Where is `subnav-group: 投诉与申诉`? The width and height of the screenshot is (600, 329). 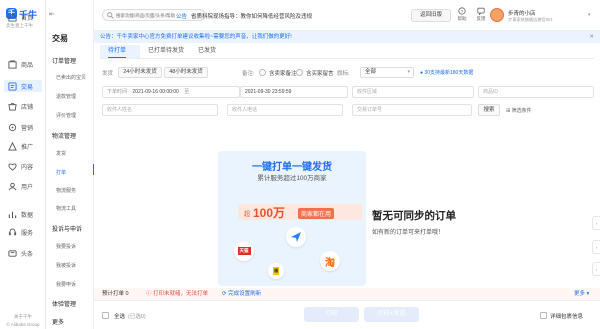 subnav-group: 投诉与申诉 is located at coordinates (67, 228).